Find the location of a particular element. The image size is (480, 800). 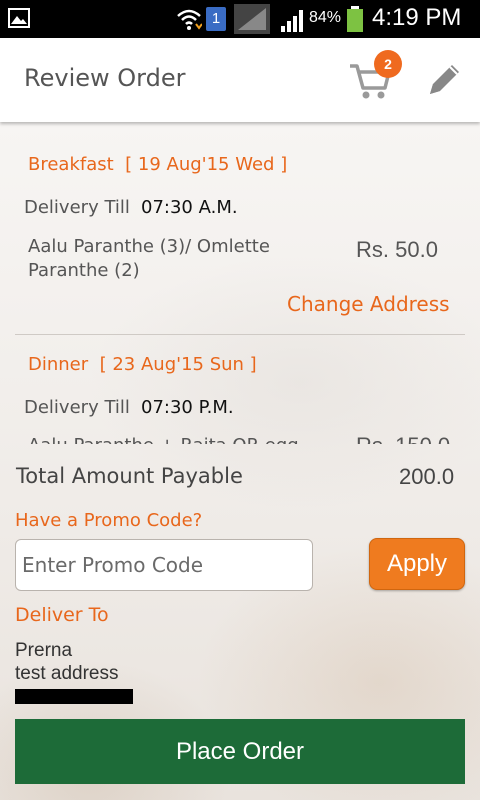

redacted-address-line is located at coordinates (74, 696).